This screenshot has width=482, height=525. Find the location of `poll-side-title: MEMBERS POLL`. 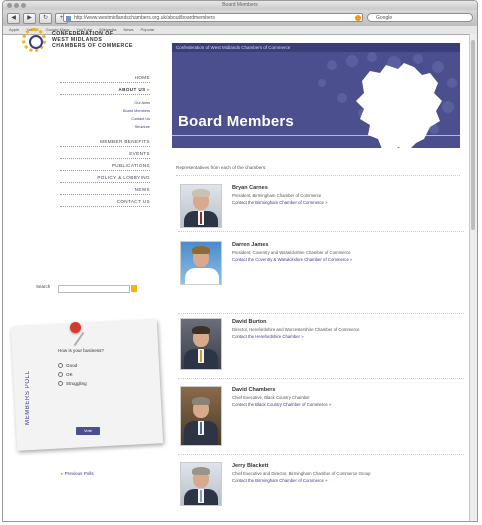

poll-side-title: MEMBERS POLL is located at coordinates (28, 397).